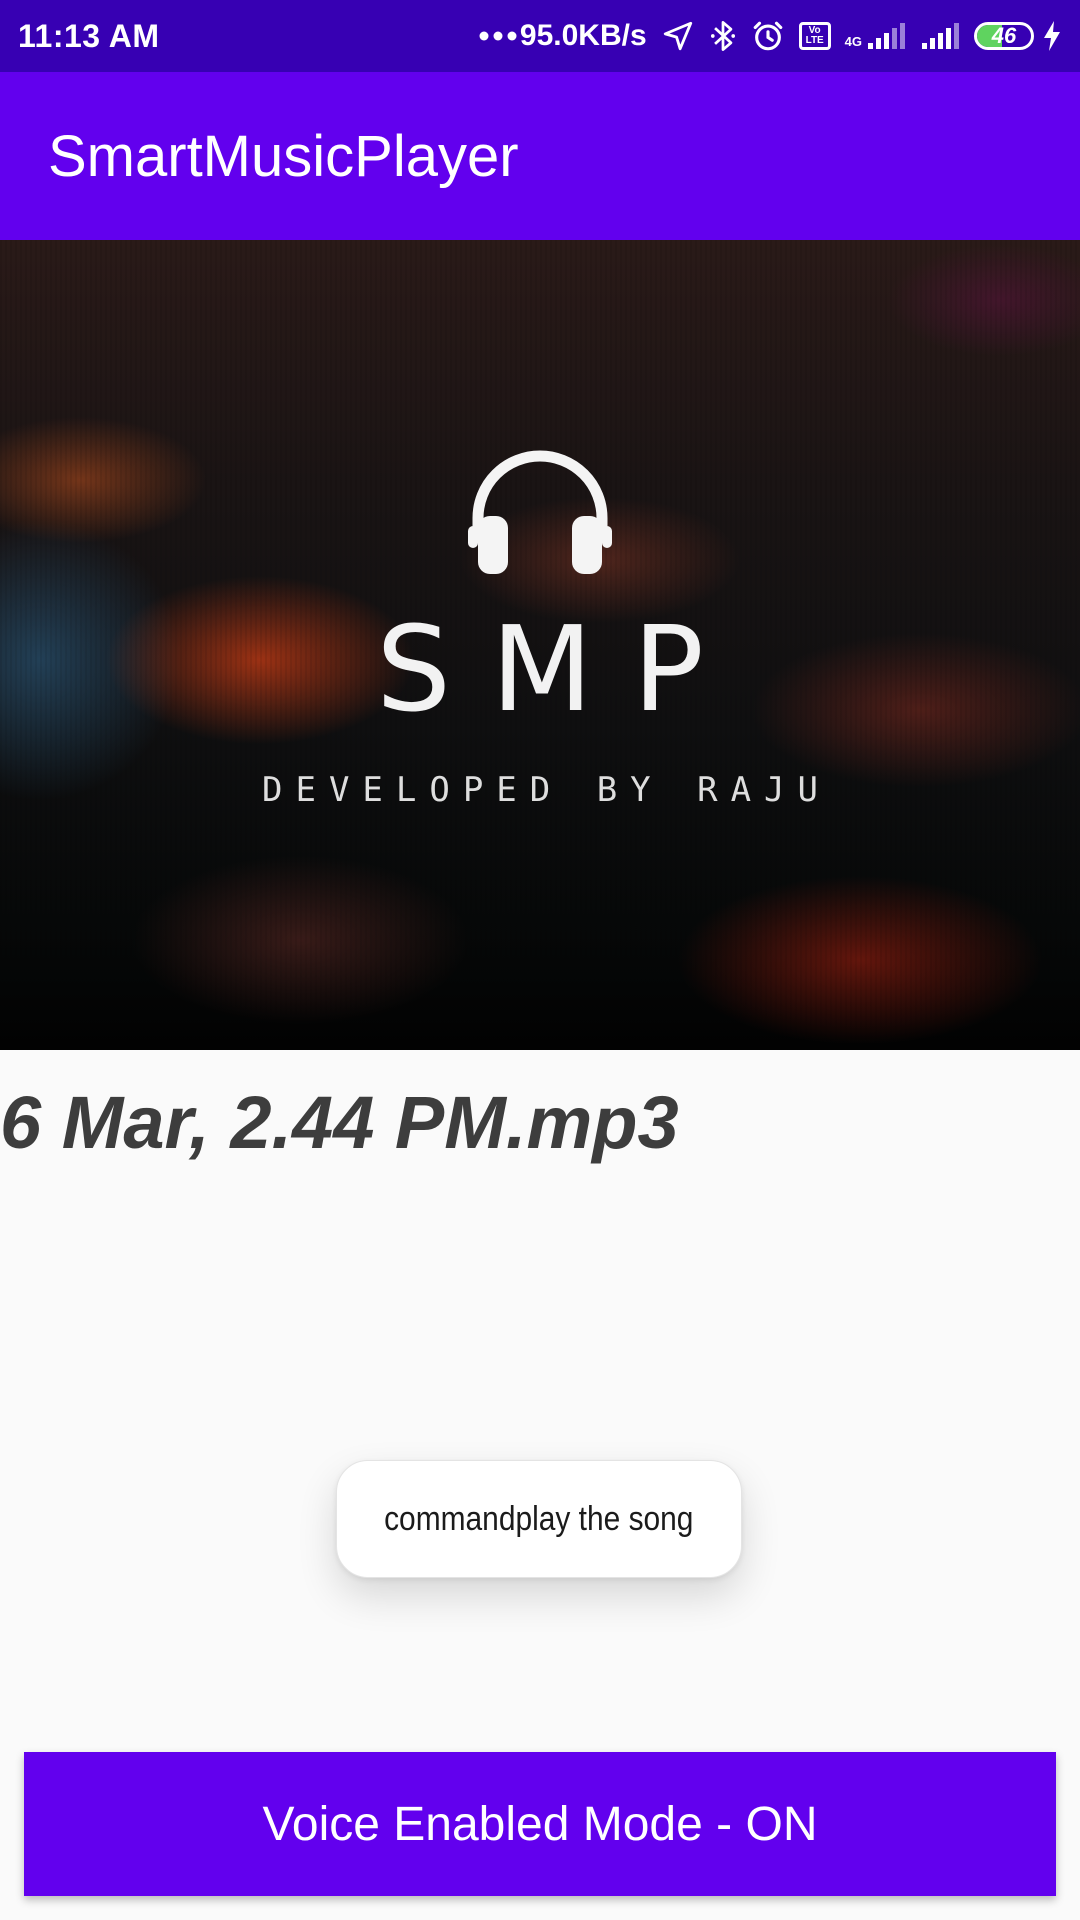  Describe the element at coordinates (540, 156) in the screenshot. I see `app-bar: SmartMusicPlayer` at that location.